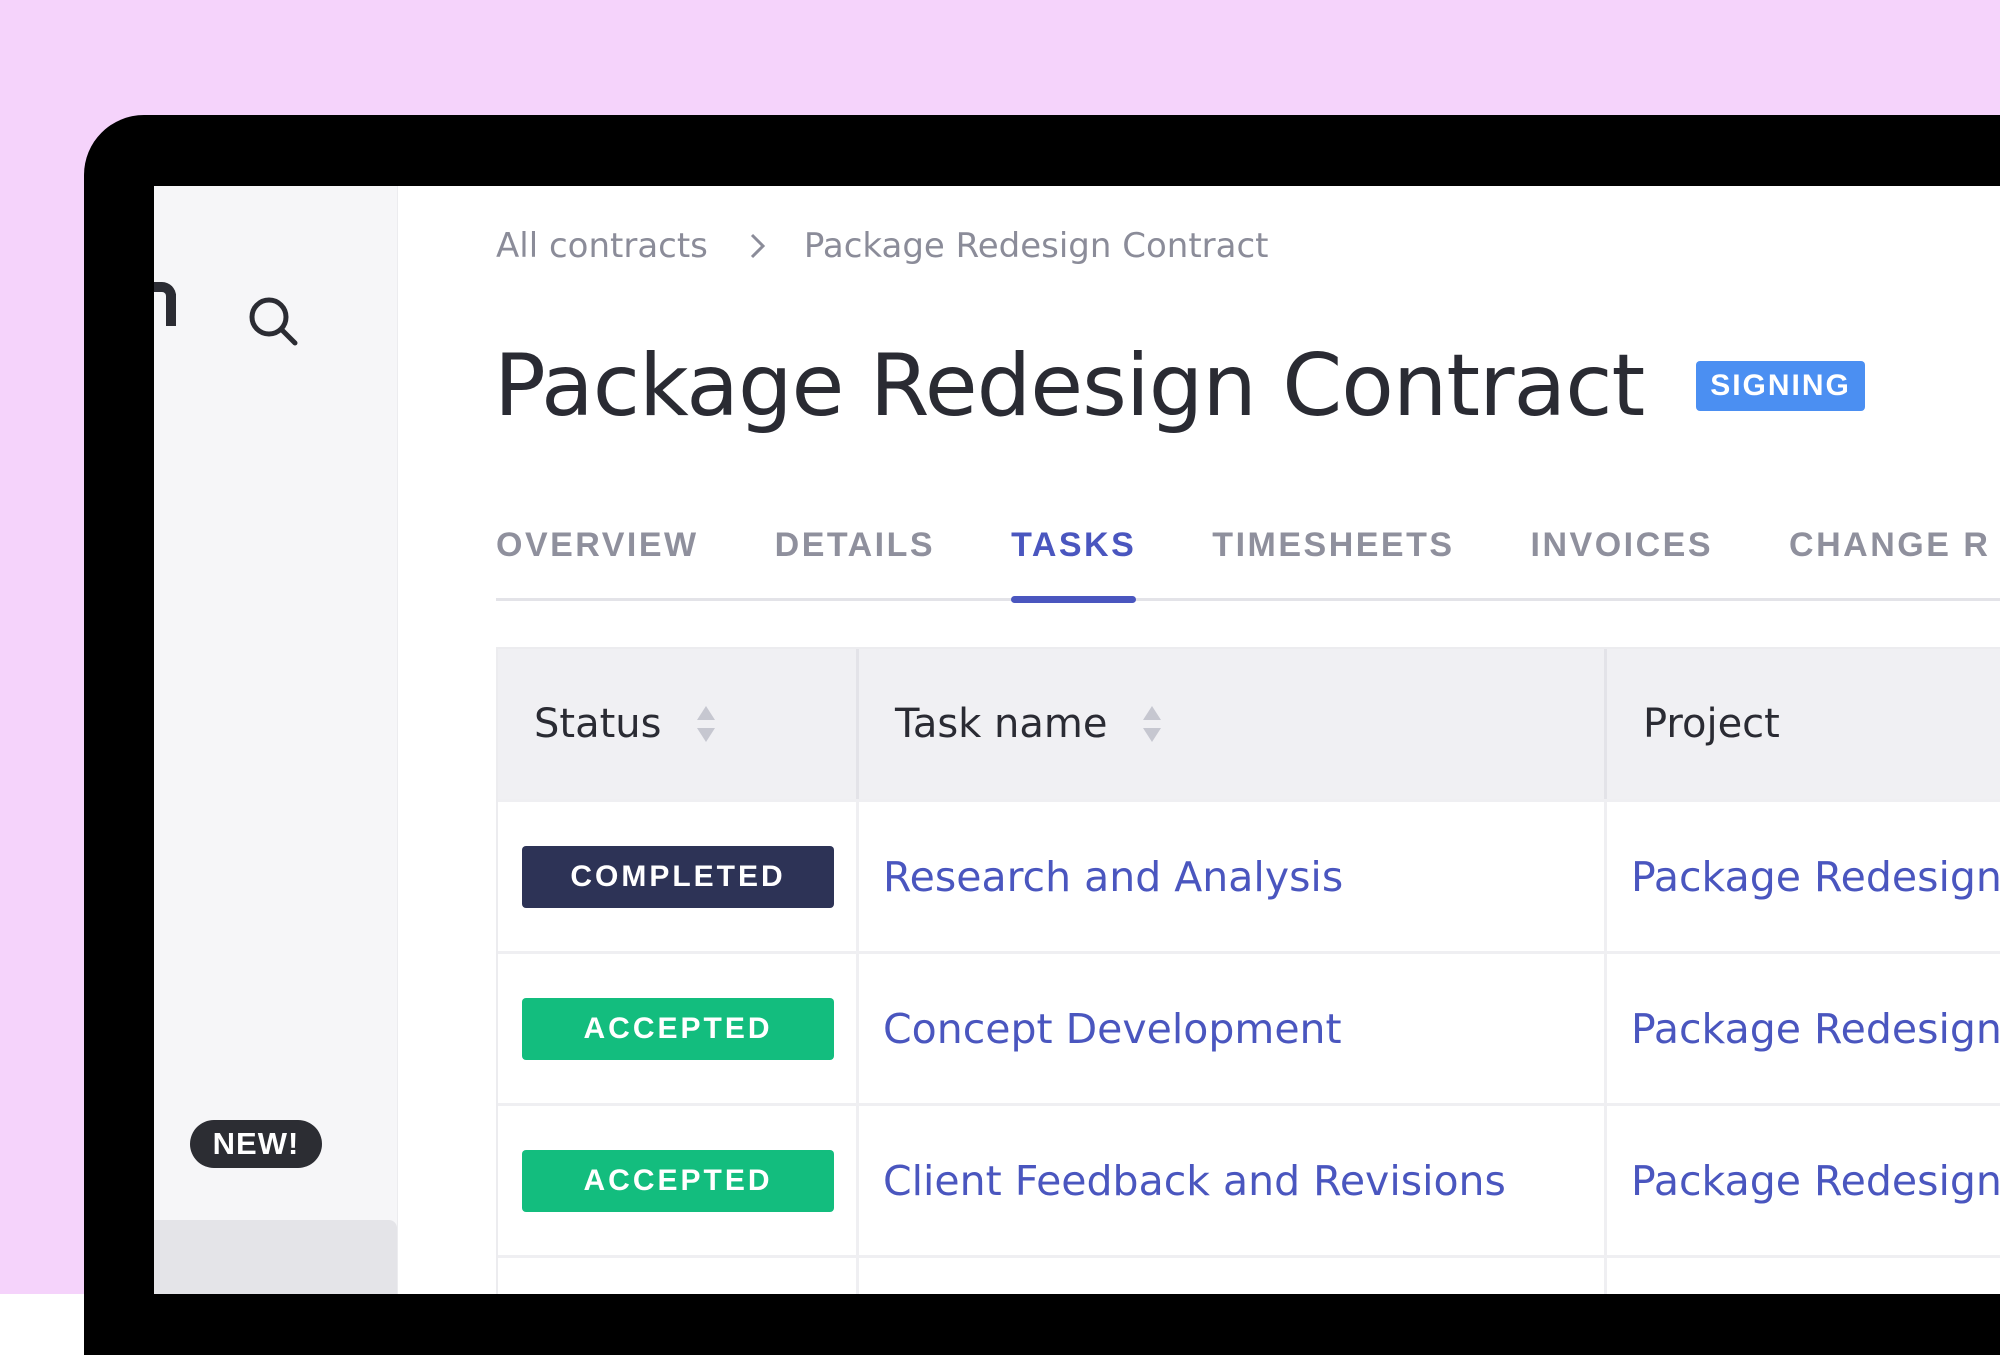 This screenshot has height=1355, width=2000. Describe the element at coordinates (855, 556) in the screenshot. I see `tab-details: DETAILS` at that location.